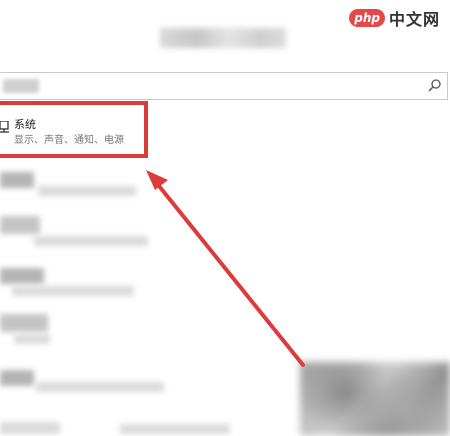 The image size is (450, 436). I want to click on search-text-blurred, so click(21, 86).